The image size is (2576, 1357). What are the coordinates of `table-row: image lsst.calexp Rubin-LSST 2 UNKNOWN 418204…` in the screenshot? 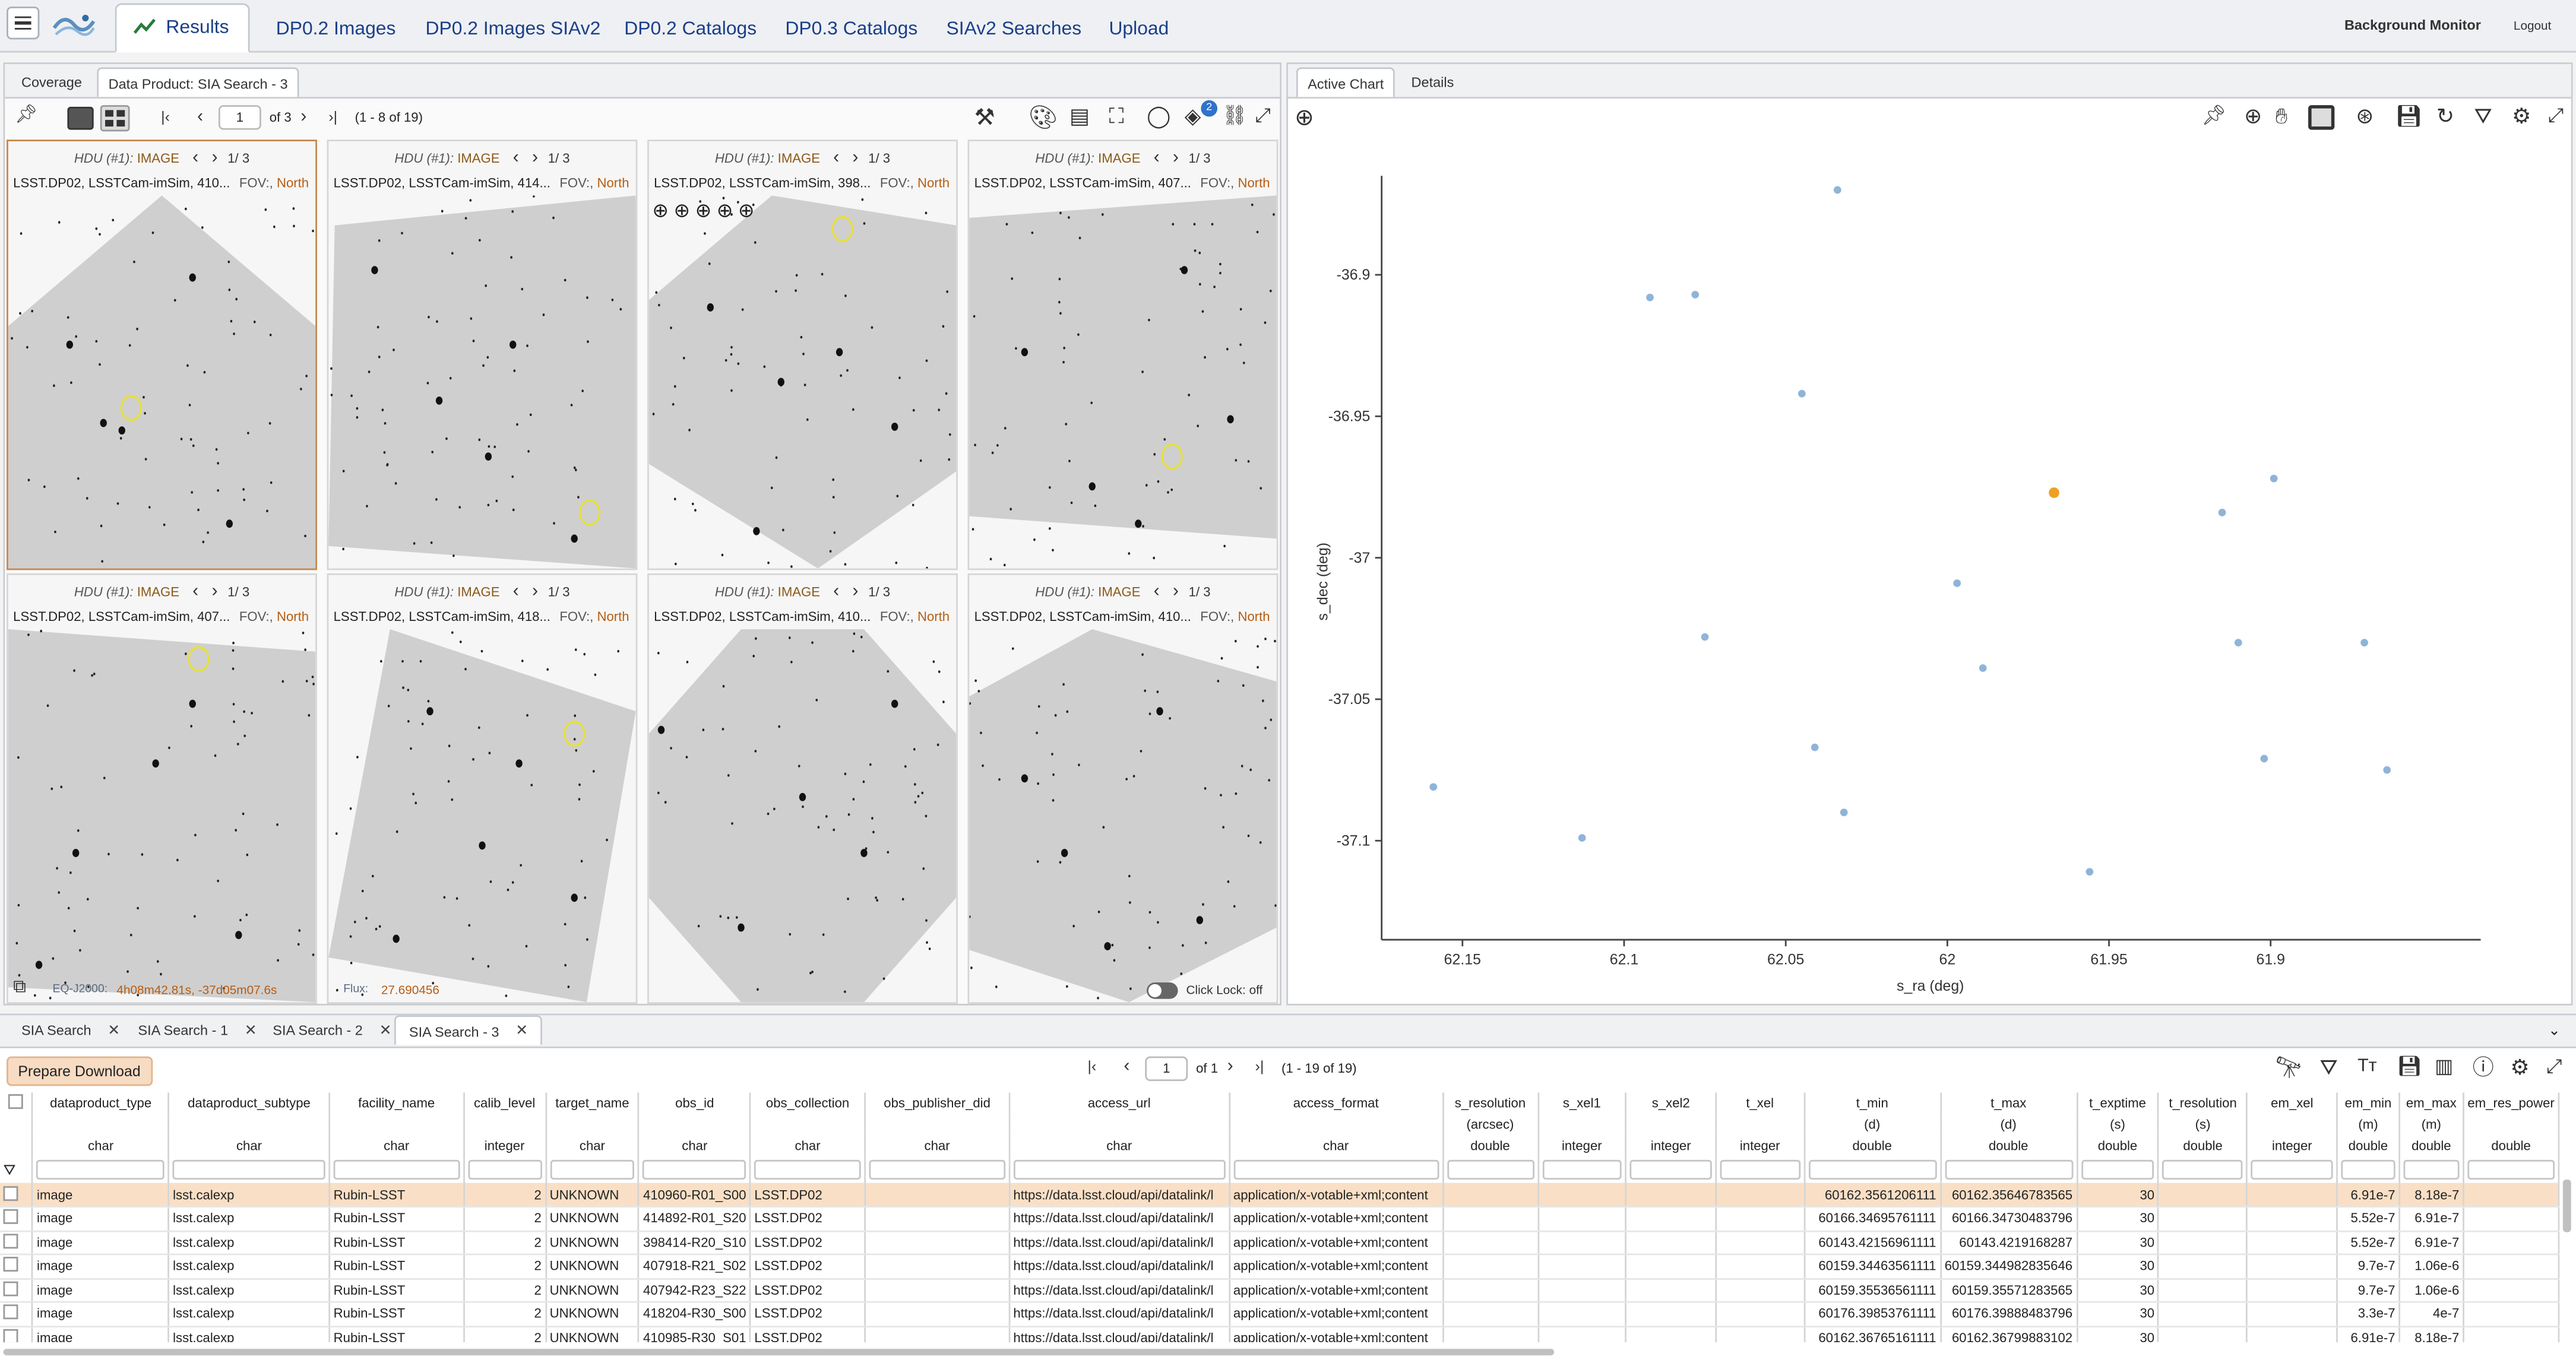 It's located at (1280, 1315).